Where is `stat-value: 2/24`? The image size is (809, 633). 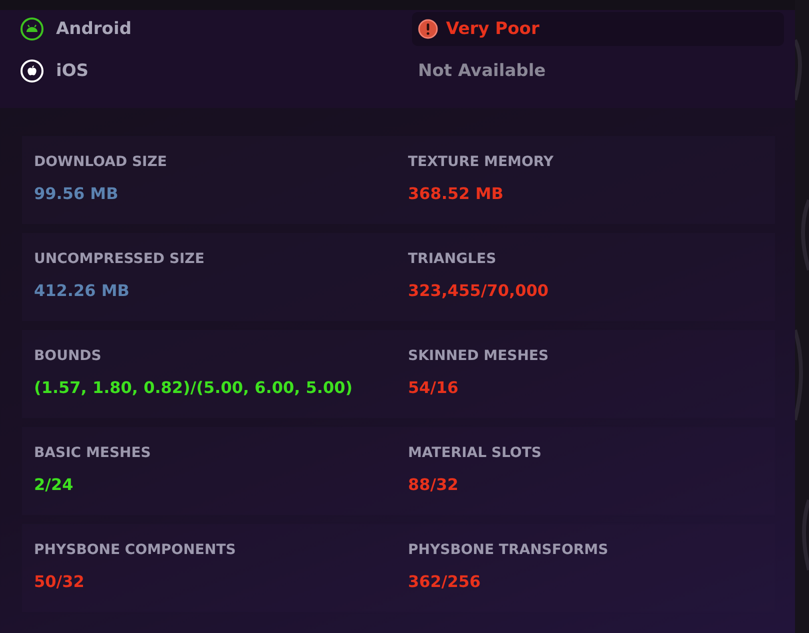 stat-value: 2/24 is located at coordinates (54, 484).